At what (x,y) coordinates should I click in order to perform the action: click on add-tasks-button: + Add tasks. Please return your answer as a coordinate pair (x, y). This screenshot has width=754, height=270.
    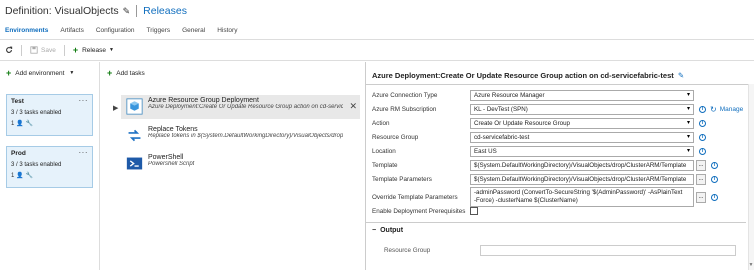
    Looking at the image, I should click on (126, 73).